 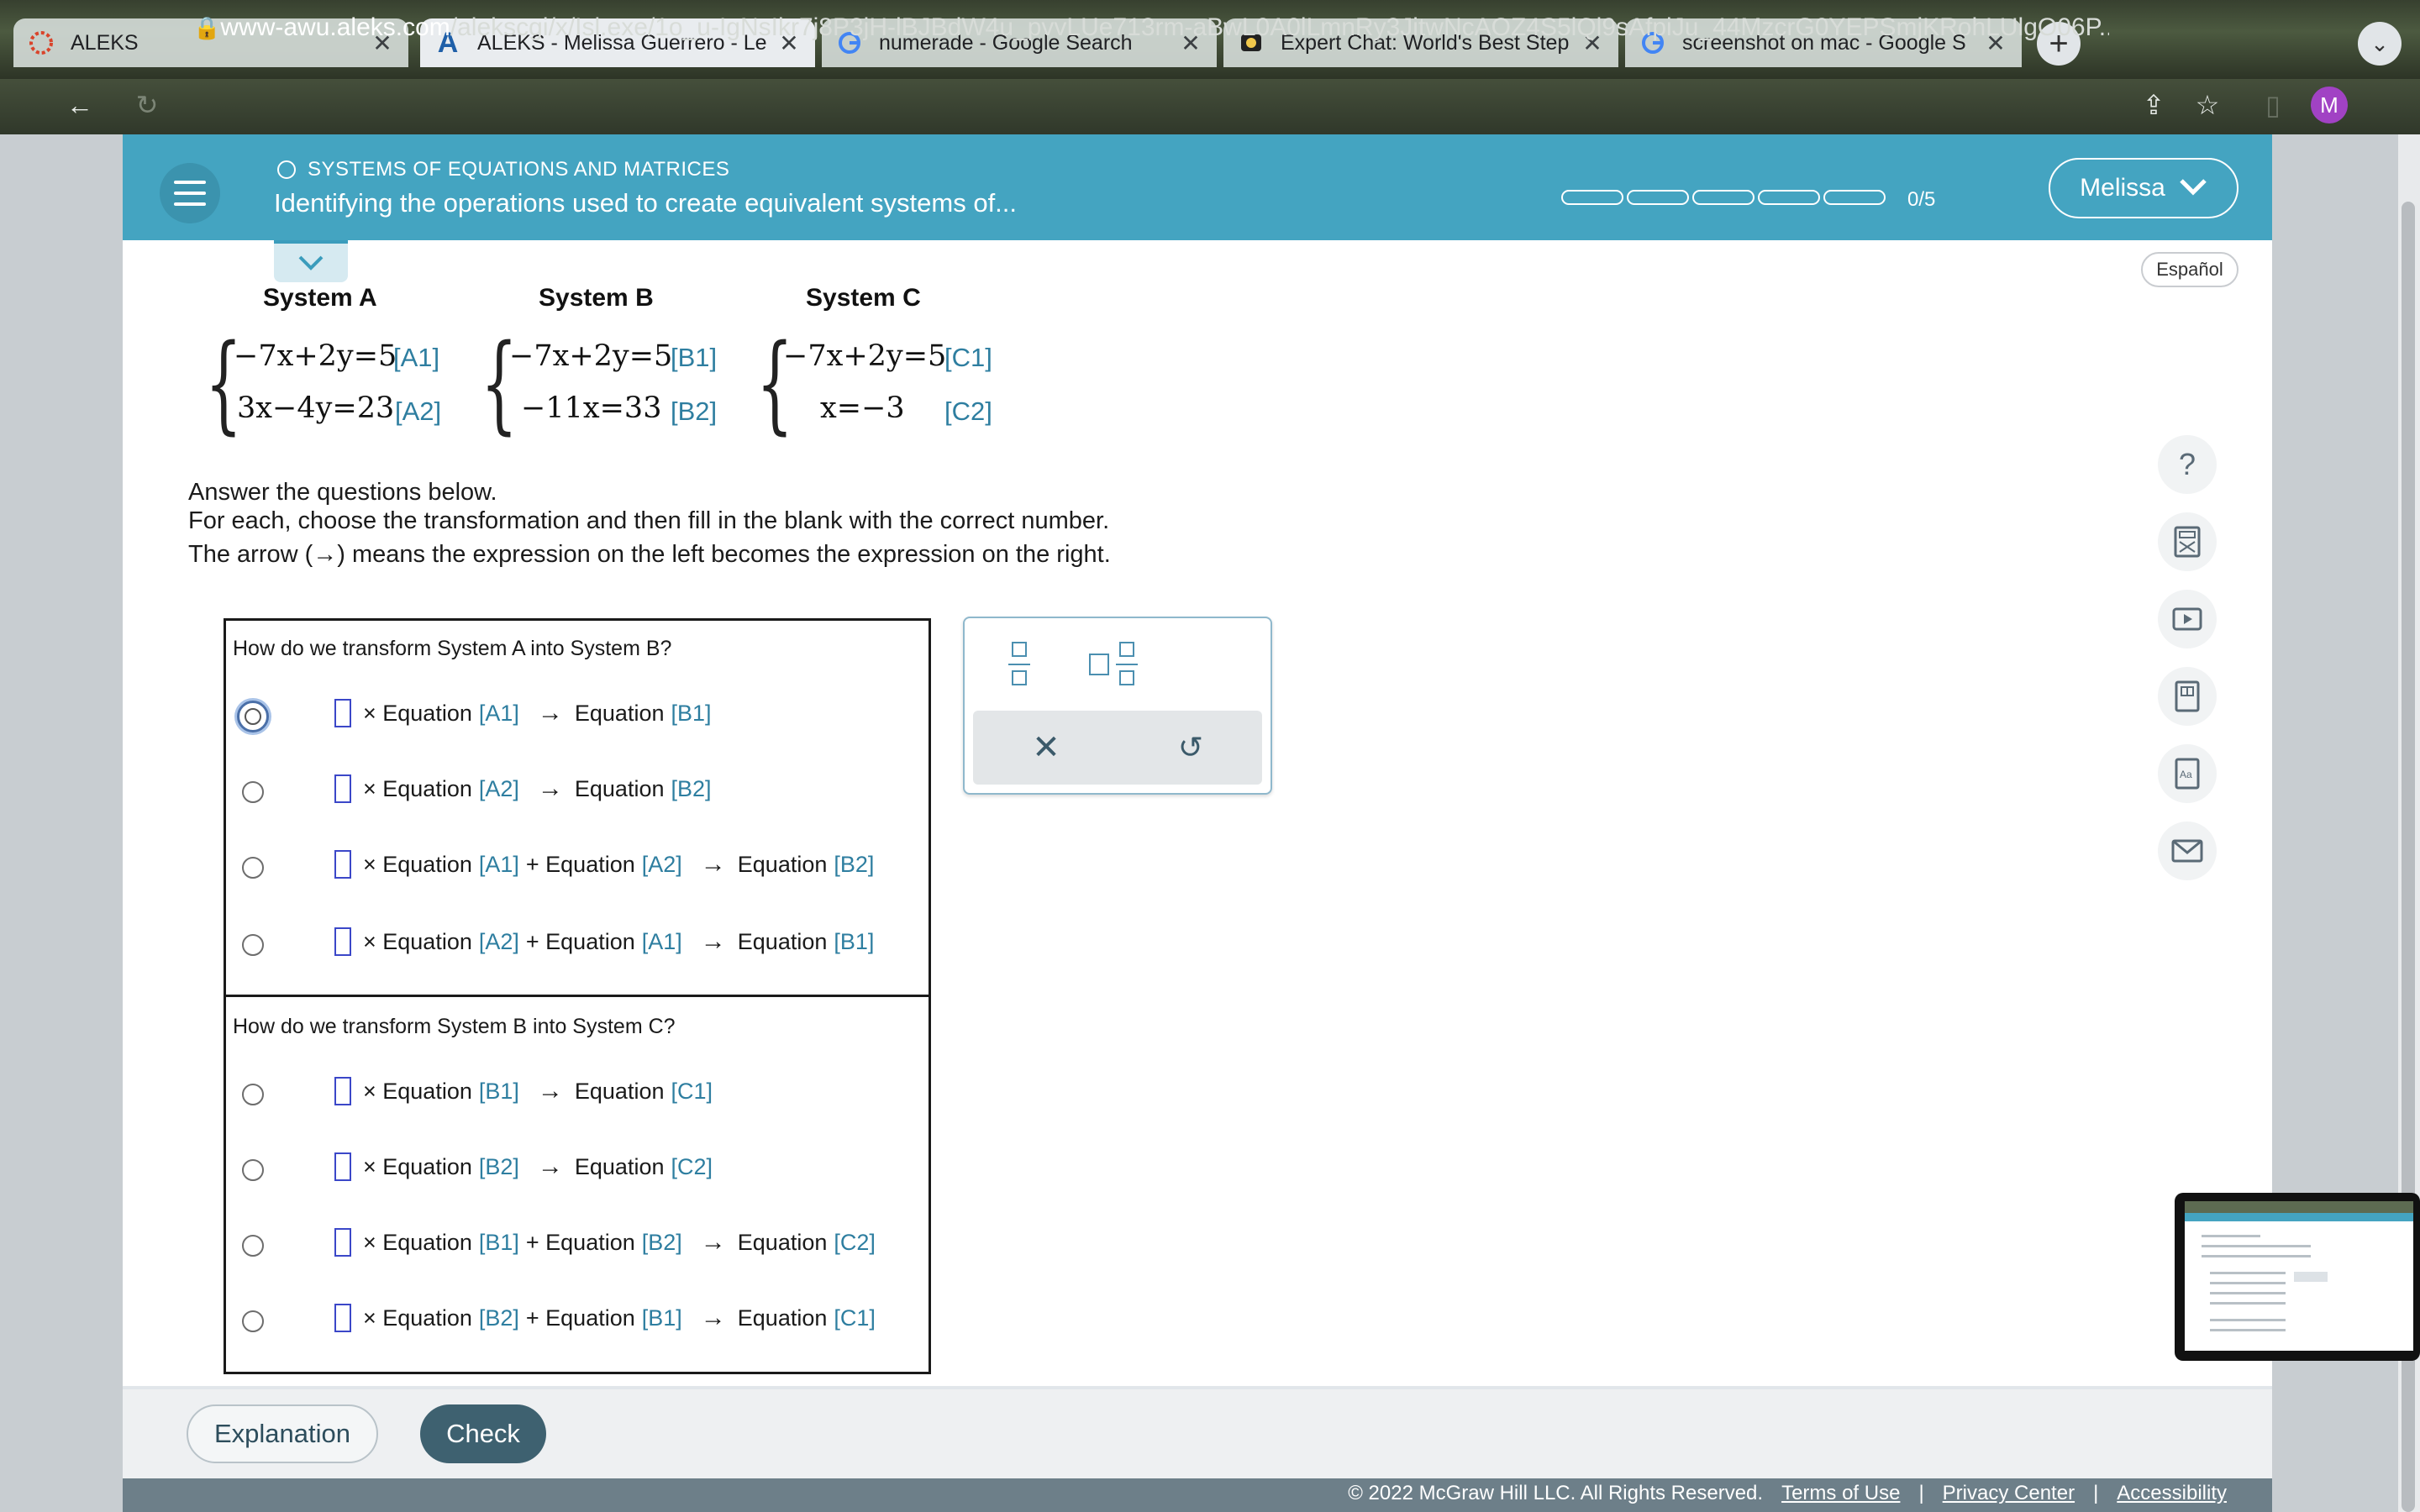 I want to click on q1-option-1: × Equation [A1] → Equation [B1], so click(x=526, y=713).